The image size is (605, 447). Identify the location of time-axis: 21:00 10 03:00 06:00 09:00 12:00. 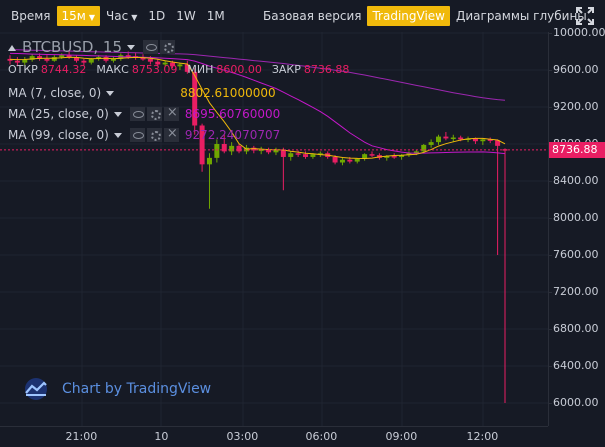
(274, 436).